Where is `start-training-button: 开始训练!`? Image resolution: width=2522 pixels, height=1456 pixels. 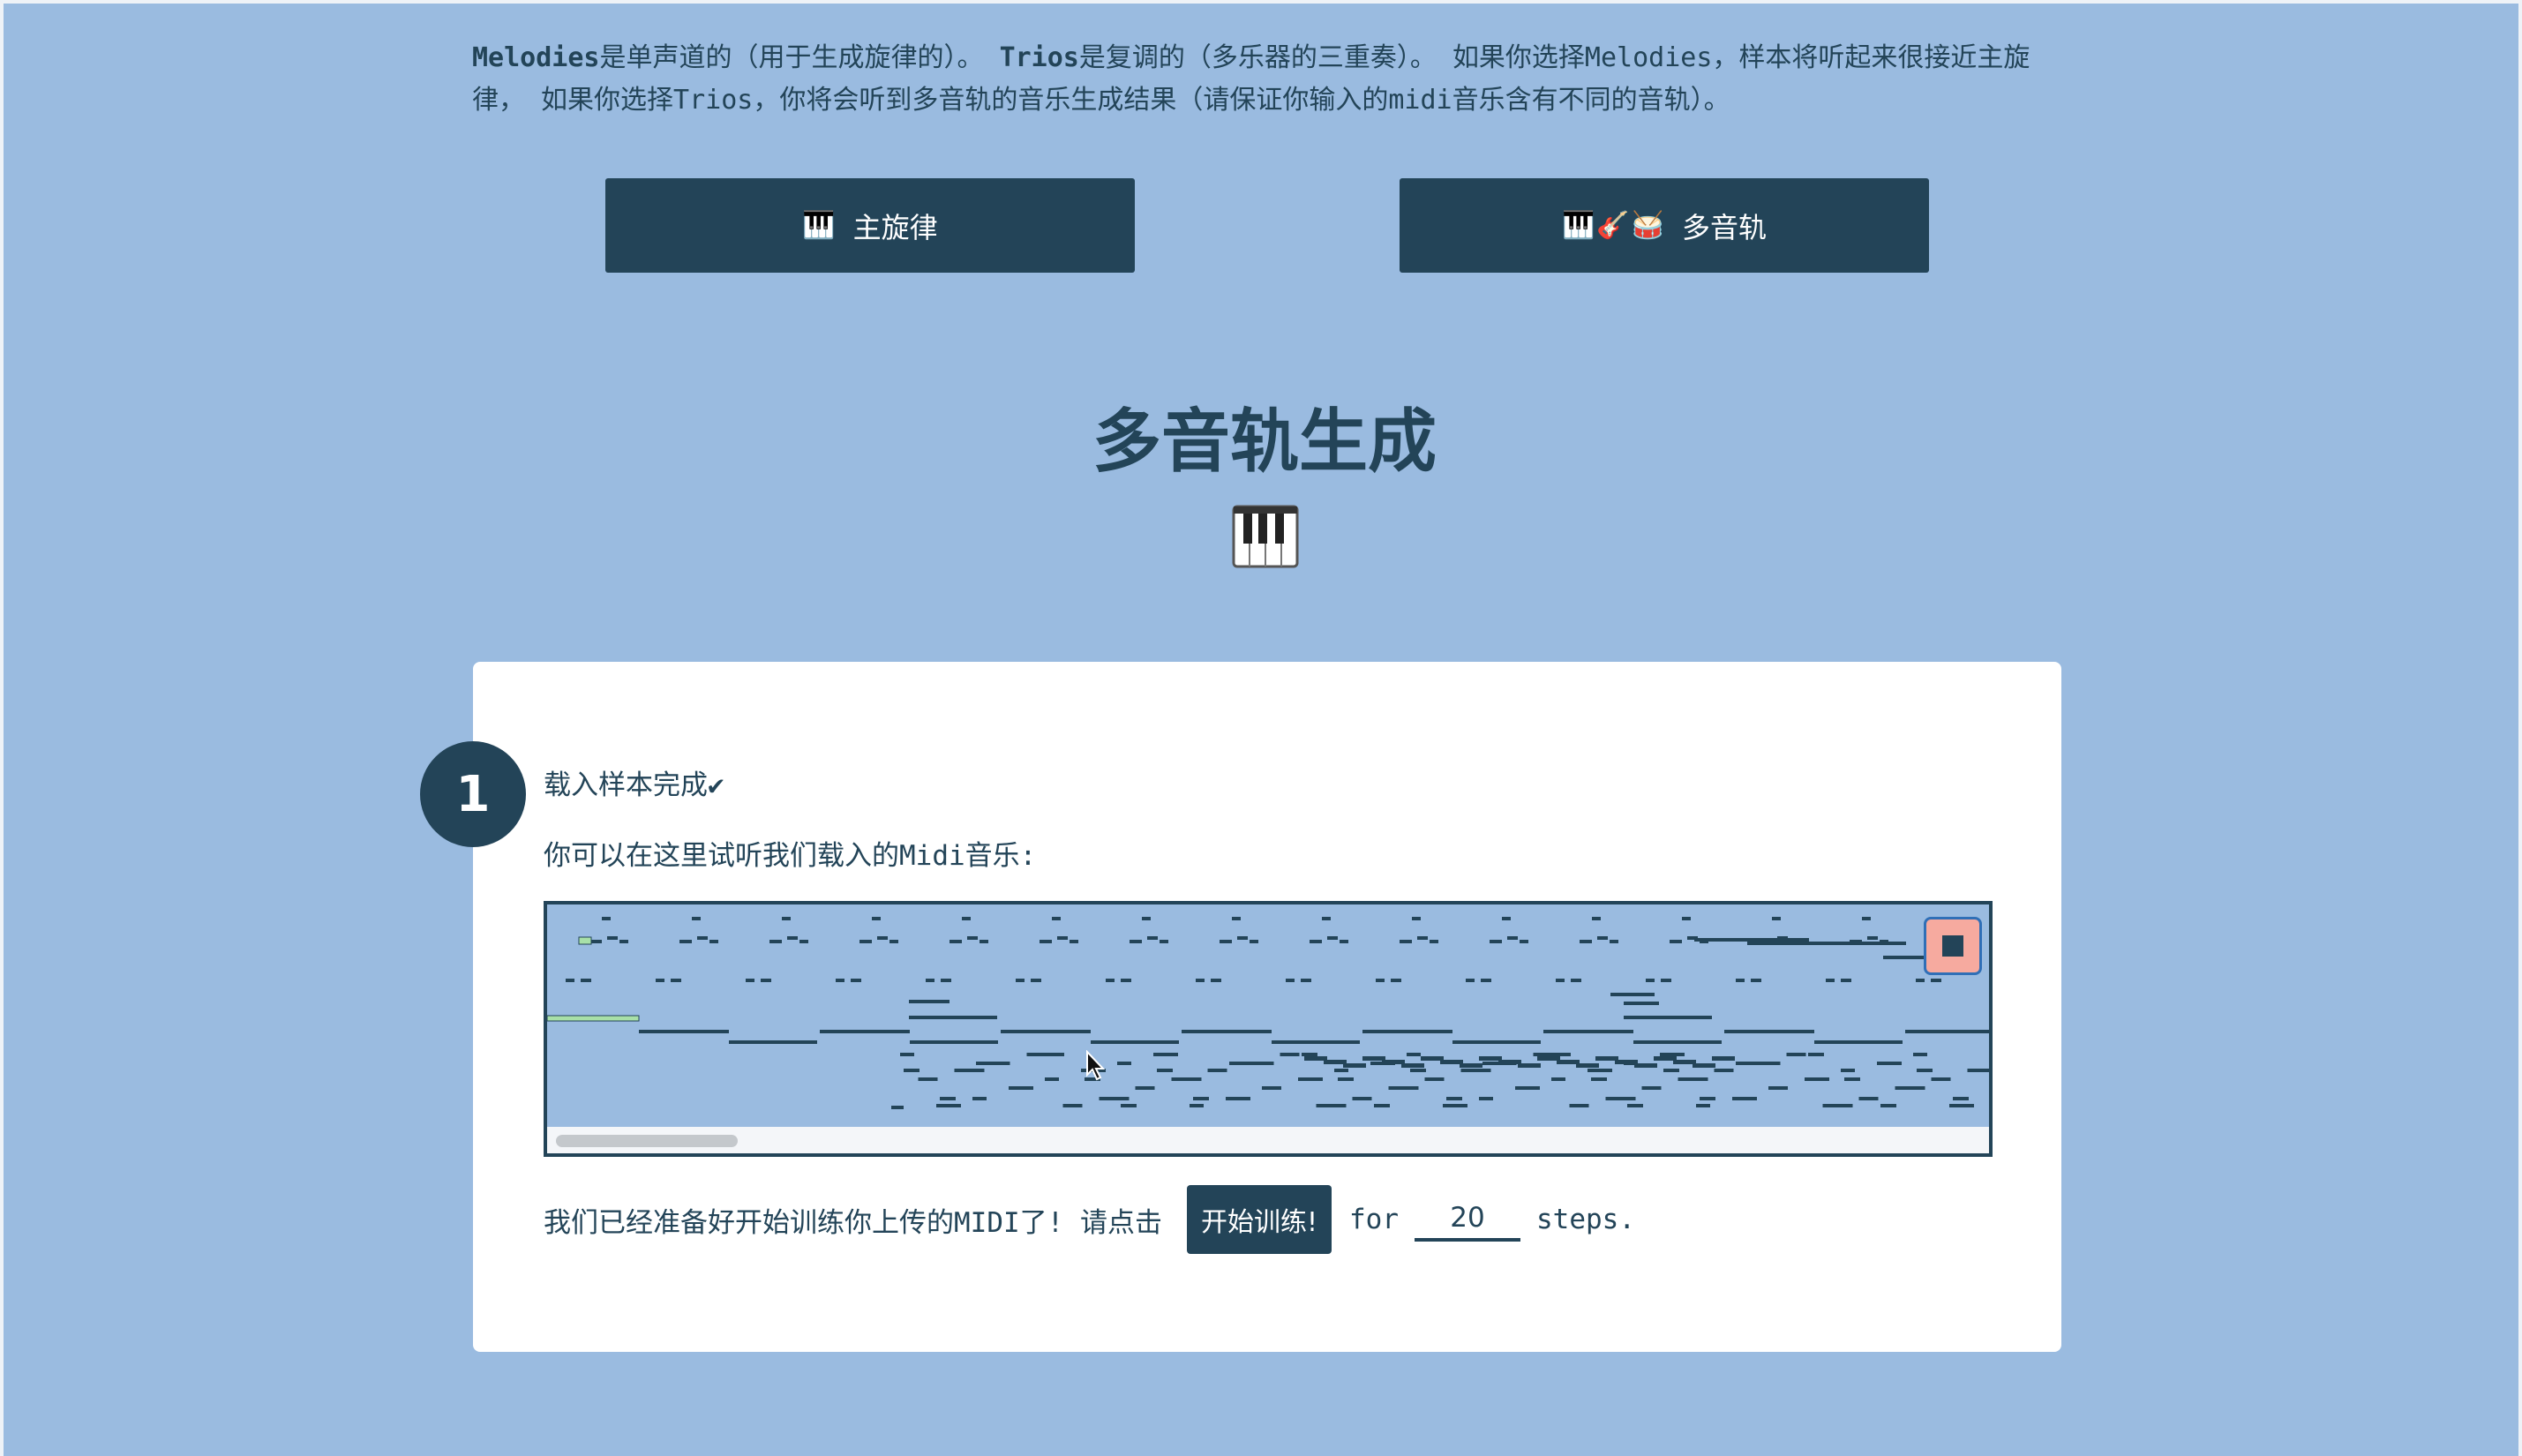
start-training-button: 开始训练! is located at coordinates (1259, 1219).